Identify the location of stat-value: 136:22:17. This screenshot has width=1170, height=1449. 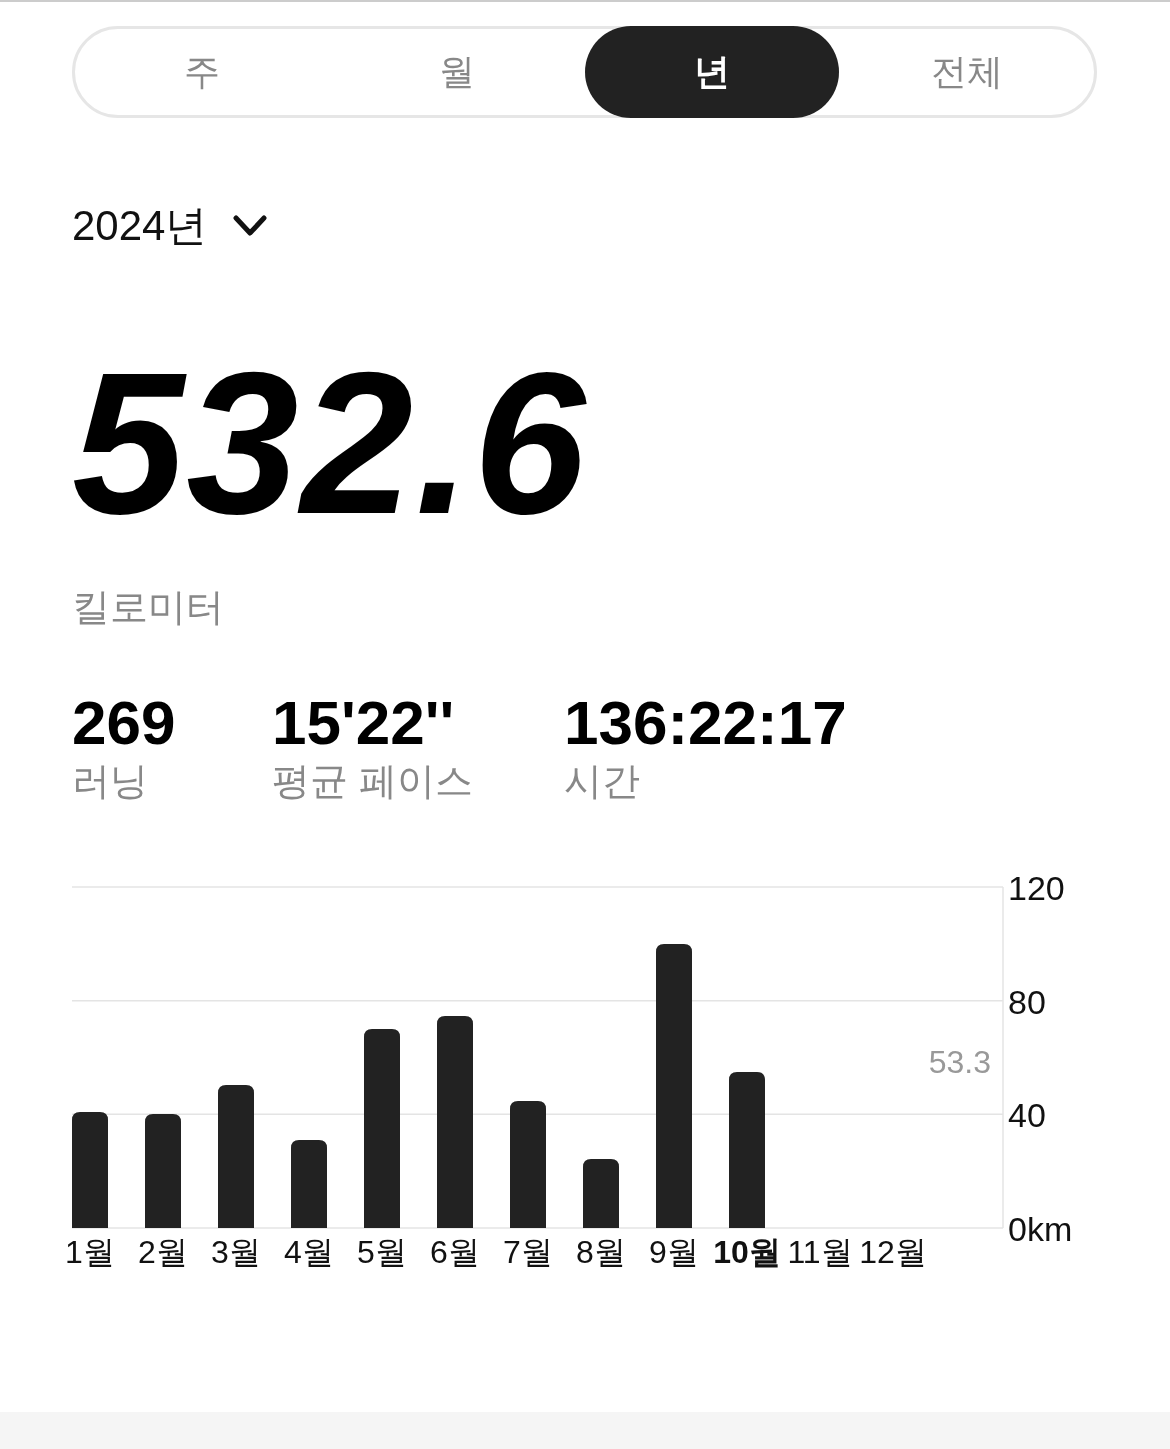
(705, 723).